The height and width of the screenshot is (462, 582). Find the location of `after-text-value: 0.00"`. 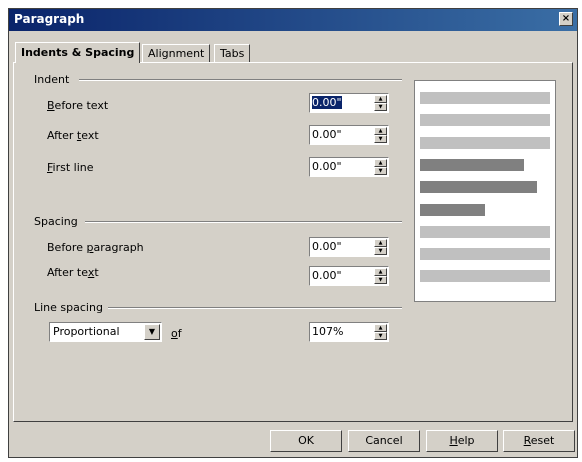

after-text-value: 0.00" is located at coordinates (327, 134).